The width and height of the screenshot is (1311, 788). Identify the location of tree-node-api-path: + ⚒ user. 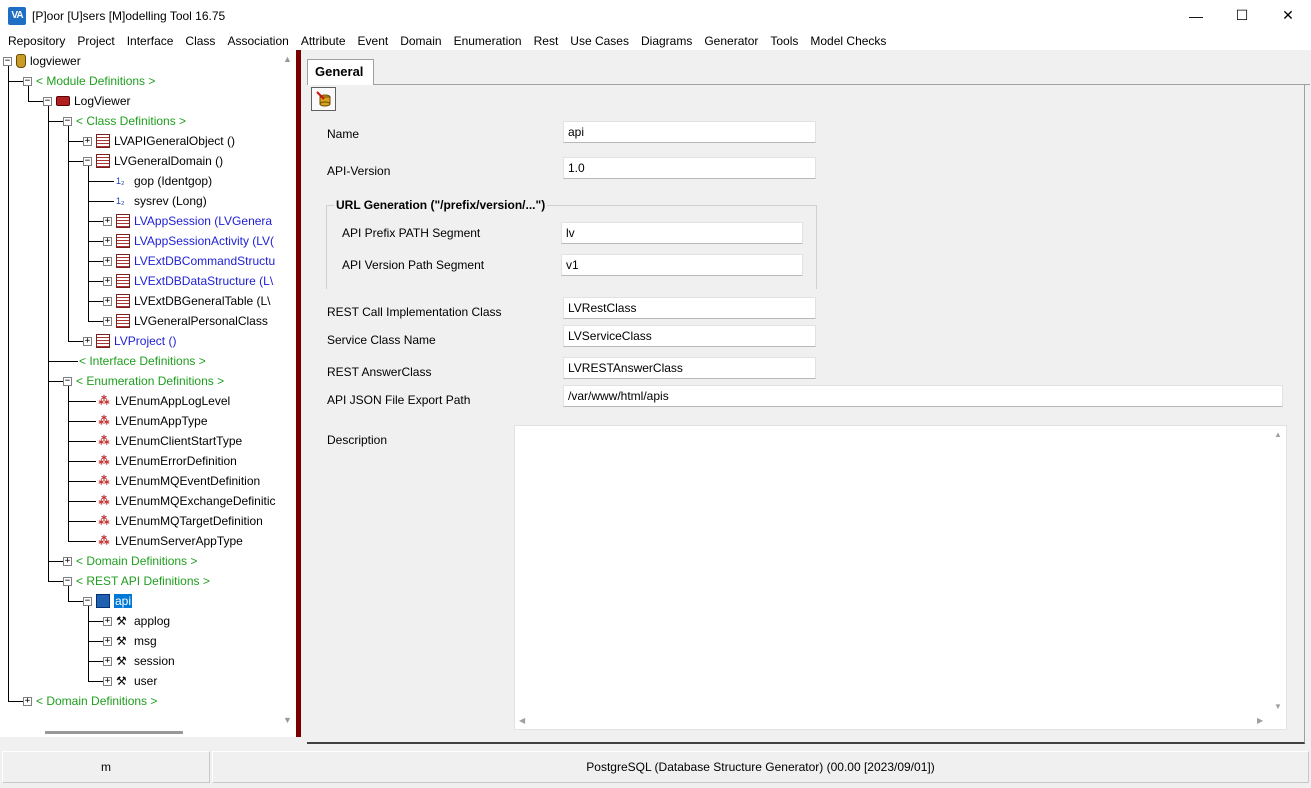
(130, 681).